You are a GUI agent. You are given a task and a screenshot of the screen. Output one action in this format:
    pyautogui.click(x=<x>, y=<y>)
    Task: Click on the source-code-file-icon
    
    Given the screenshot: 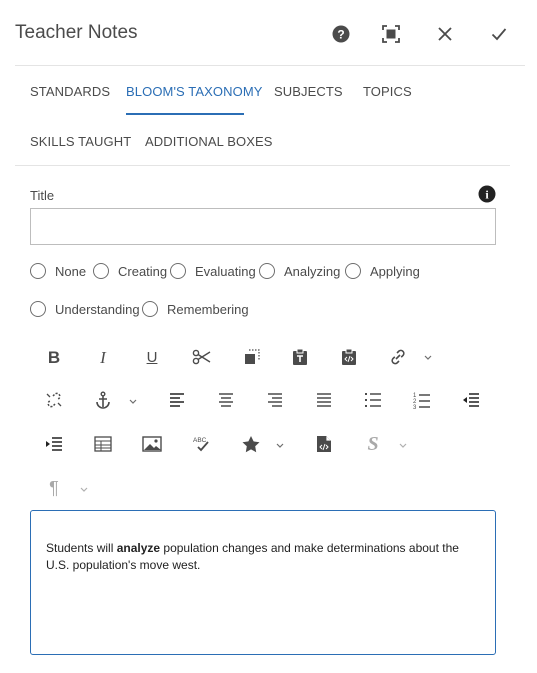 What is the action you would take?
    pyautogui.click(x=324, y=444)
    